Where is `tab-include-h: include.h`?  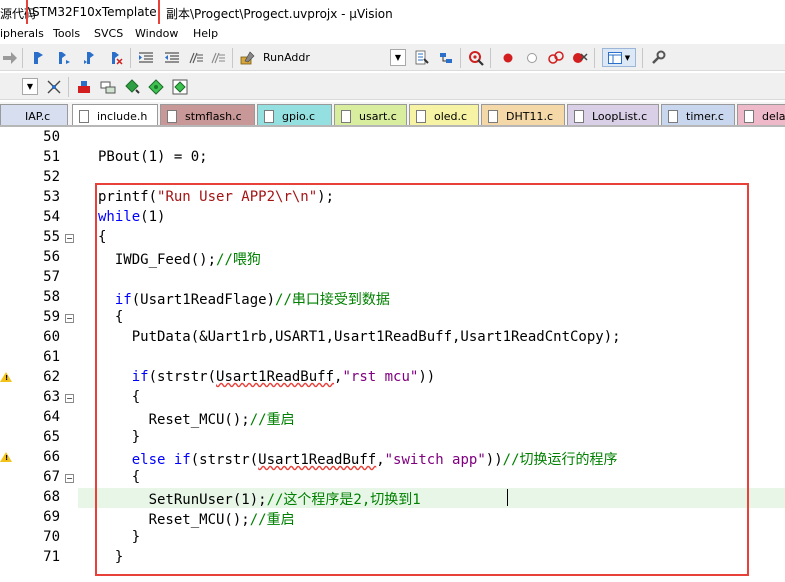 tab-include-h: include.h is located at coordinates (115, 114).